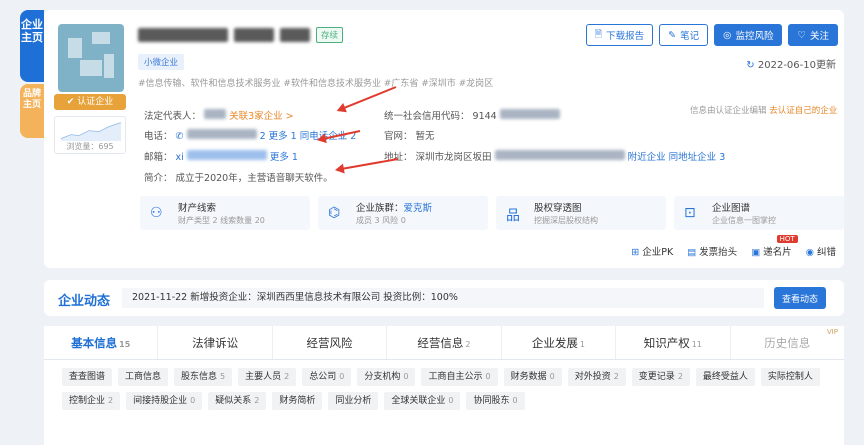 This screenshot has height=445, width=864. I want to click on section-chip: 主要人员 2, so click(267, 377).